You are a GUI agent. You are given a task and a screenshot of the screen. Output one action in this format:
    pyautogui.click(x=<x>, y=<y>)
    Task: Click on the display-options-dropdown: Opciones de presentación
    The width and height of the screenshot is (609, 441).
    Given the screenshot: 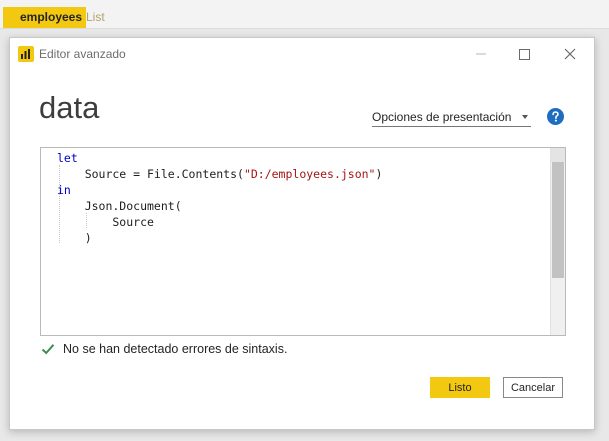 What is the action you would take?
    pyautogui.click(x=452, y=117)
    